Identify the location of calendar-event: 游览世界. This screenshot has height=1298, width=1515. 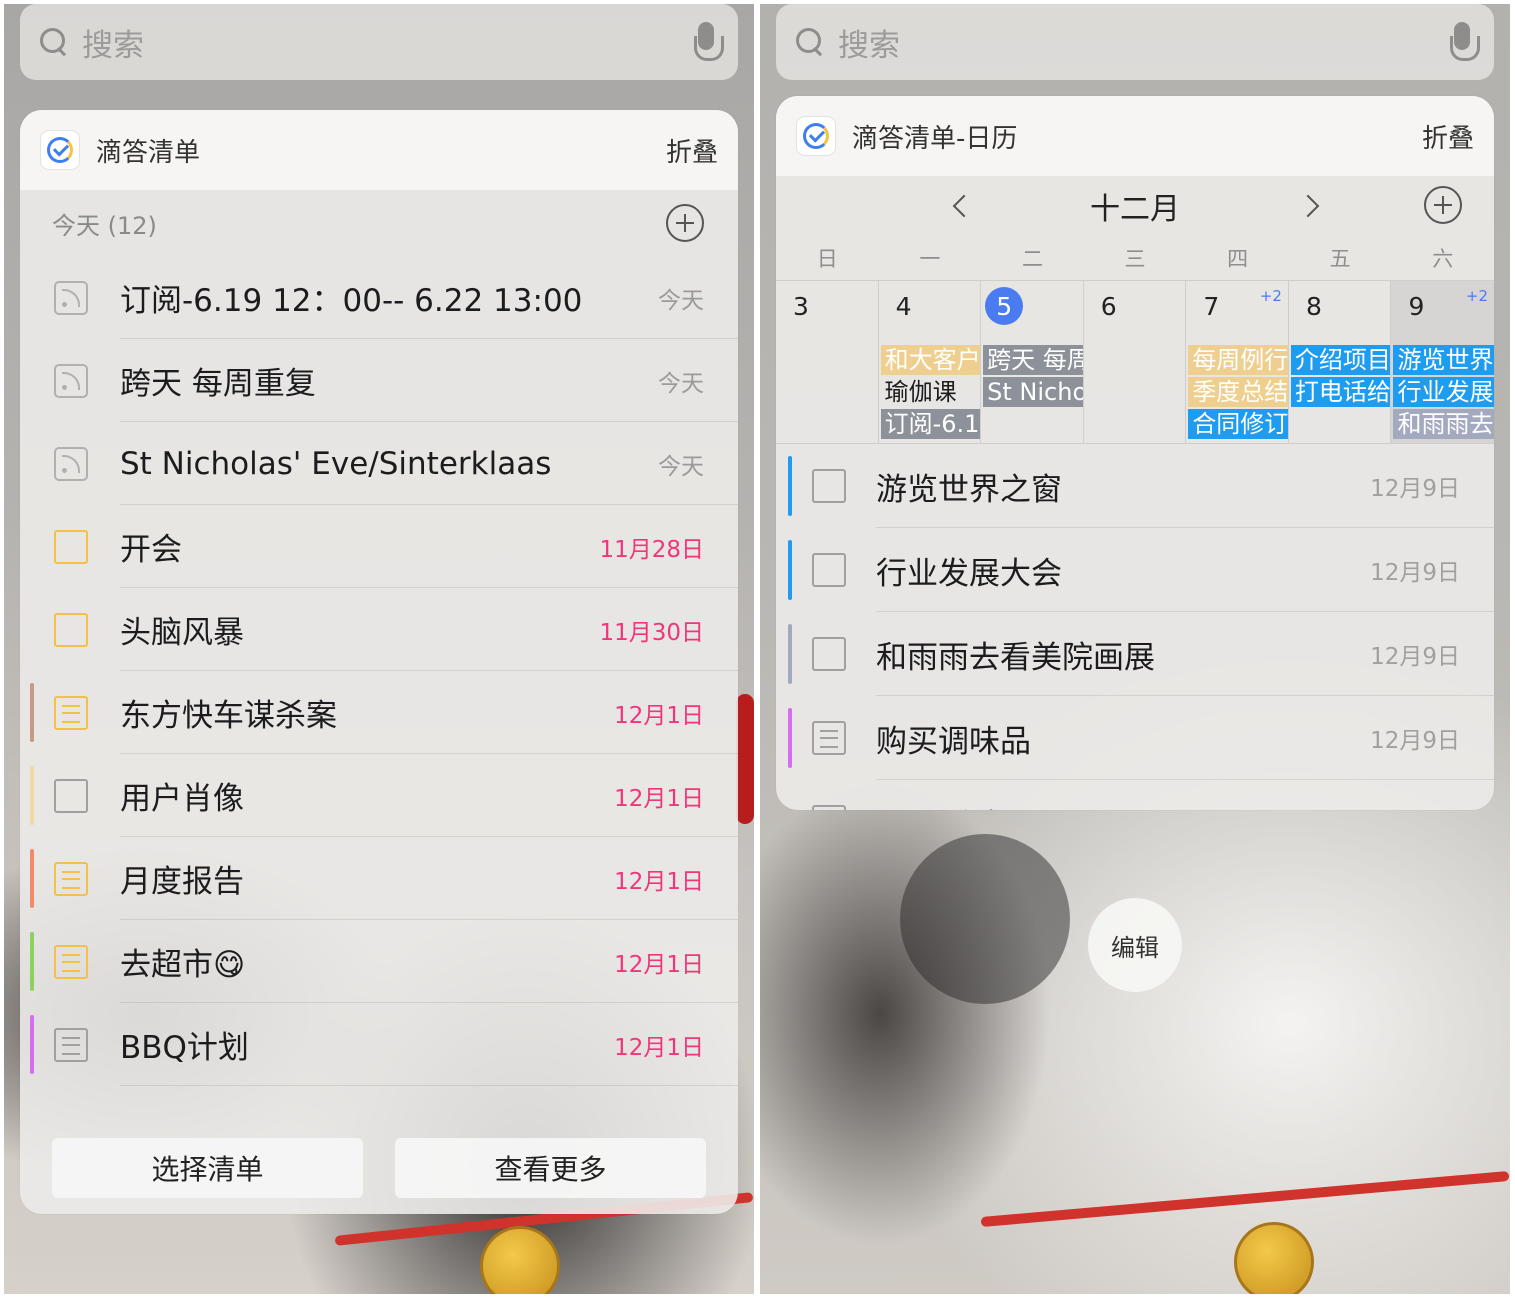
(1443, 360).